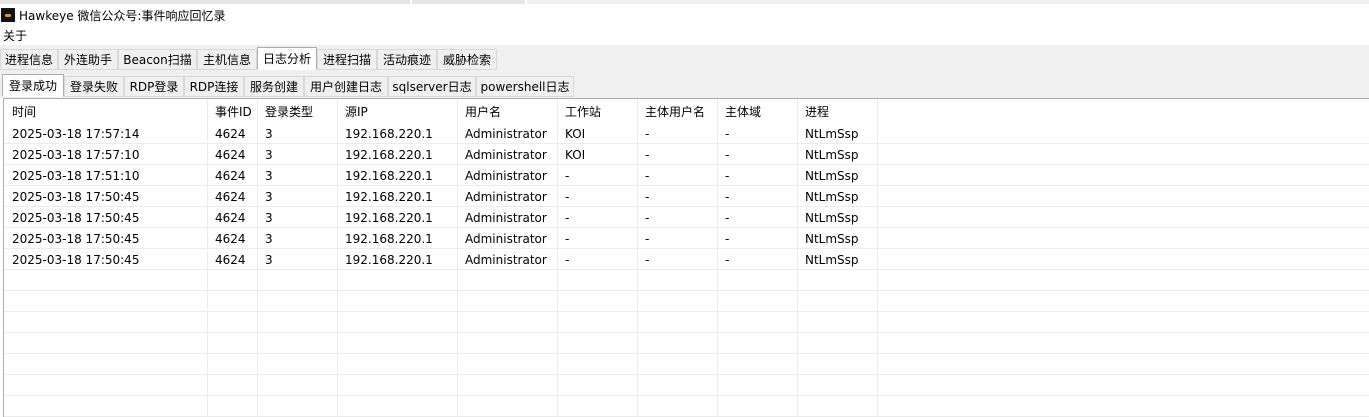  I want to click on window-title: Hawkeye 微信公众号:事件响应回忆录, so click(122, 15).